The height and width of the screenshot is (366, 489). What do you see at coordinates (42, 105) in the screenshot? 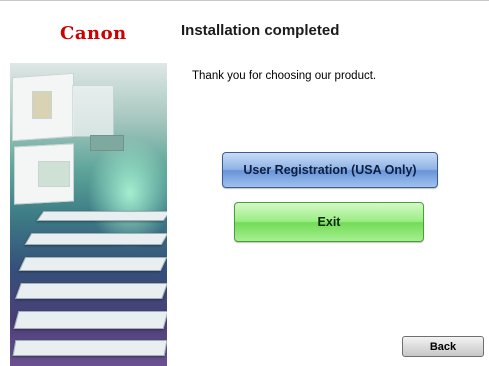
I see `document-figure` at bounding box center [42, 105].